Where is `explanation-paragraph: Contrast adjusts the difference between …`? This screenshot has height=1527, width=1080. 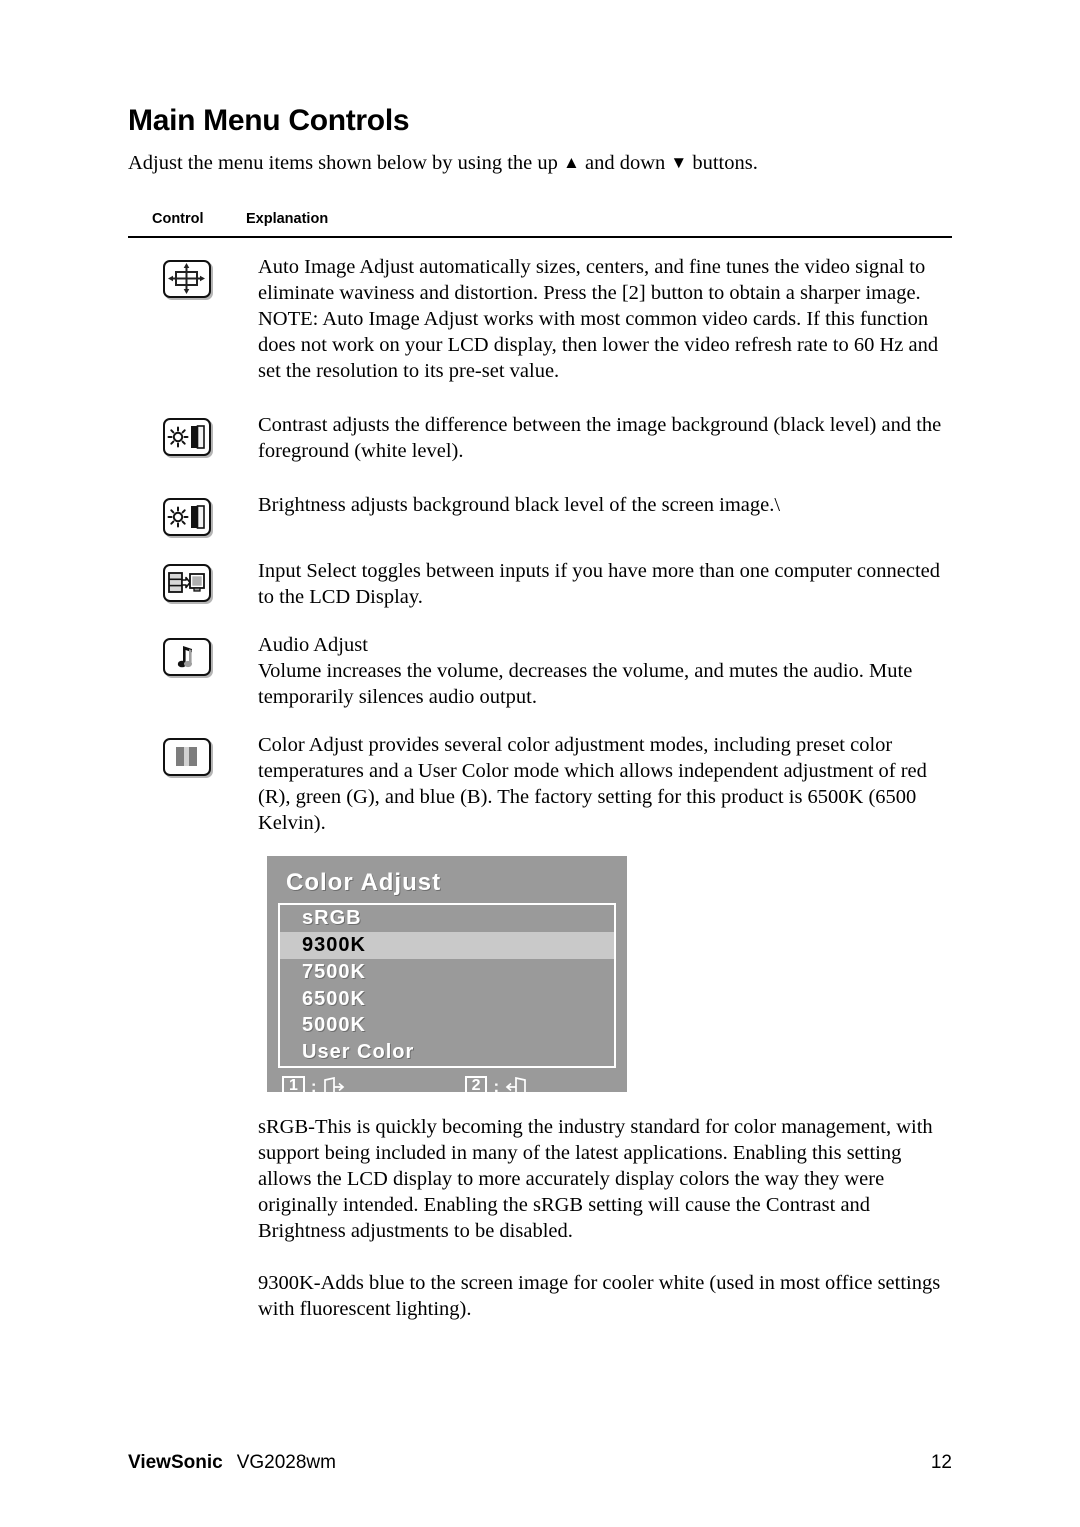 explanation-paragraph: Contrast adjusts the difference between … is located at coordinates (600, 437).